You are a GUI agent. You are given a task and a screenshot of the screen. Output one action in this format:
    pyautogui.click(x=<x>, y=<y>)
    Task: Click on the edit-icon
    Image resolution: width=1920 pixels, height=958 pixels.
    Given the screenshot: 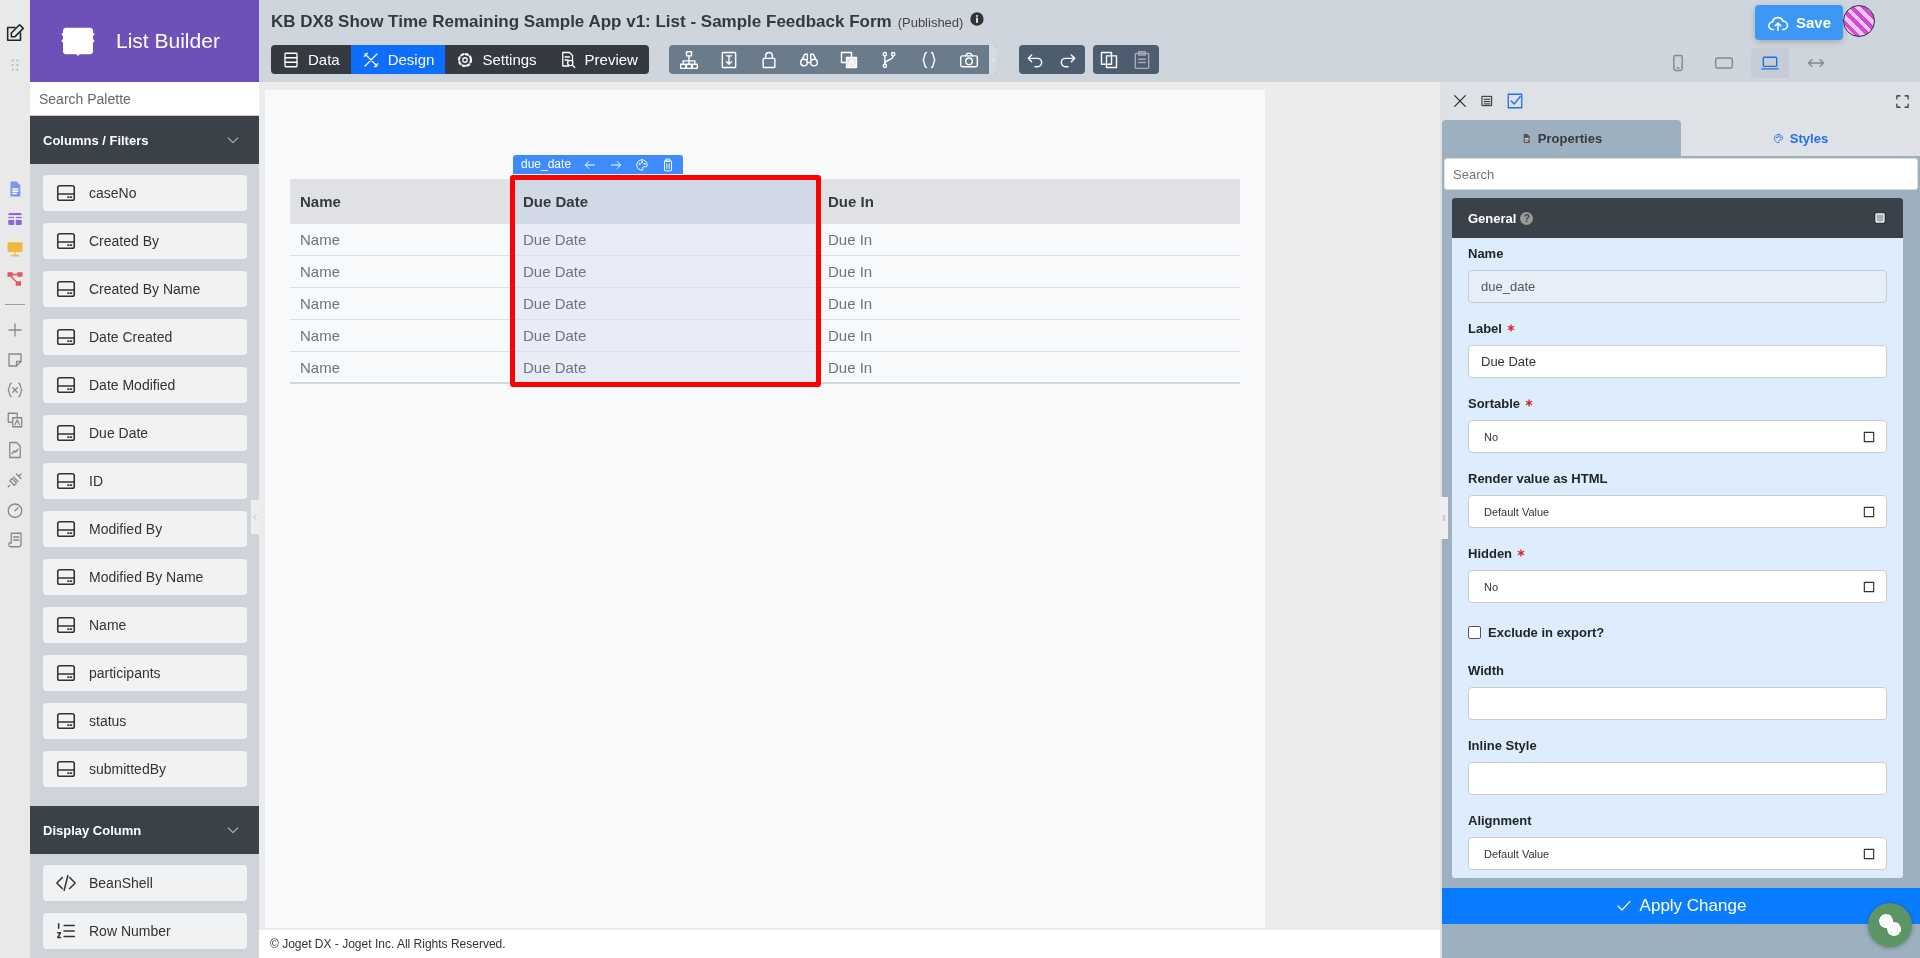 What is the action you would take?
    pyautogui.click(x=15, y=33)
    